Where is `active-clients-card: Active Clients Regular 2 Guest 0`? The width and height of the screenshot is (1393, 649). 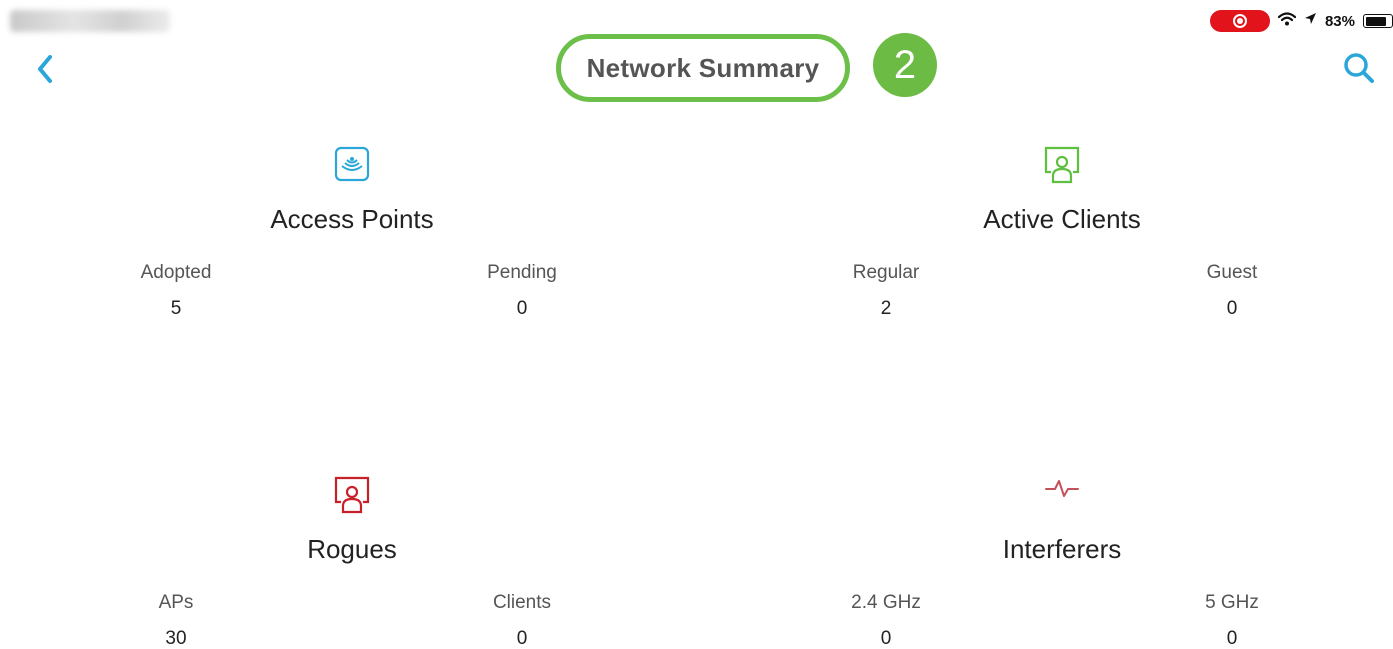
active-clients-card: Active Clients Regular 2 Guest 0 is located at coordinates (1062, 240).